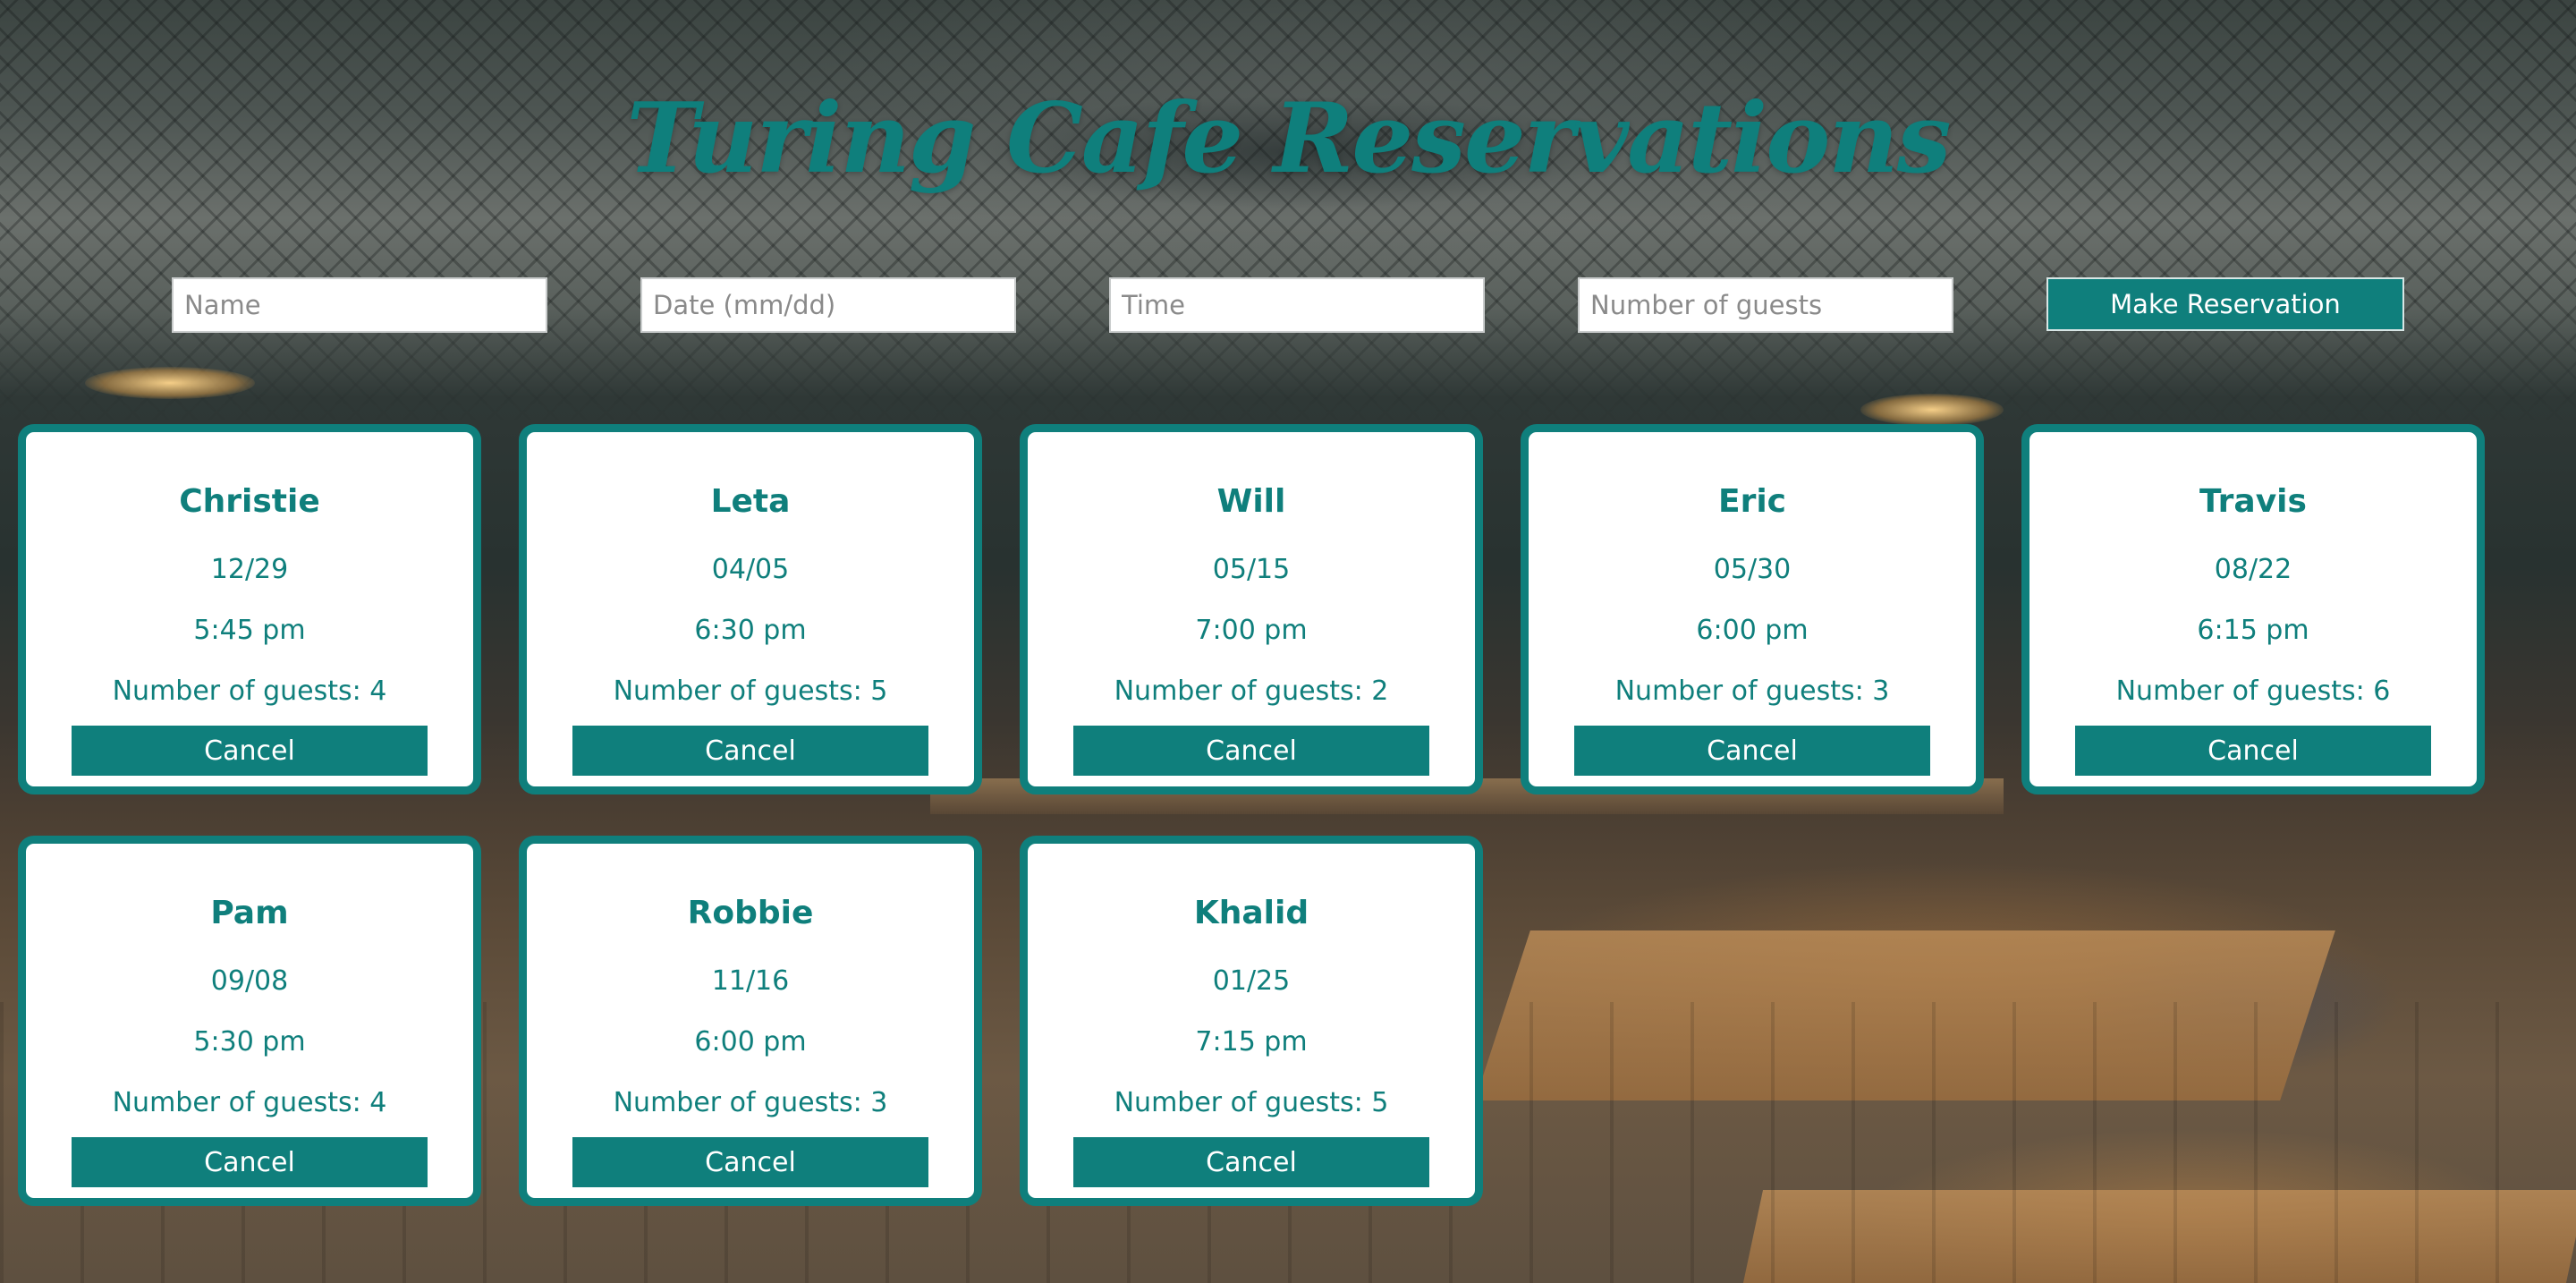 The image size is (2576, 1283). Describe the element at coordinates (2253, 569) in the screenshot. I see `reservation-date: 08/22` at that location.